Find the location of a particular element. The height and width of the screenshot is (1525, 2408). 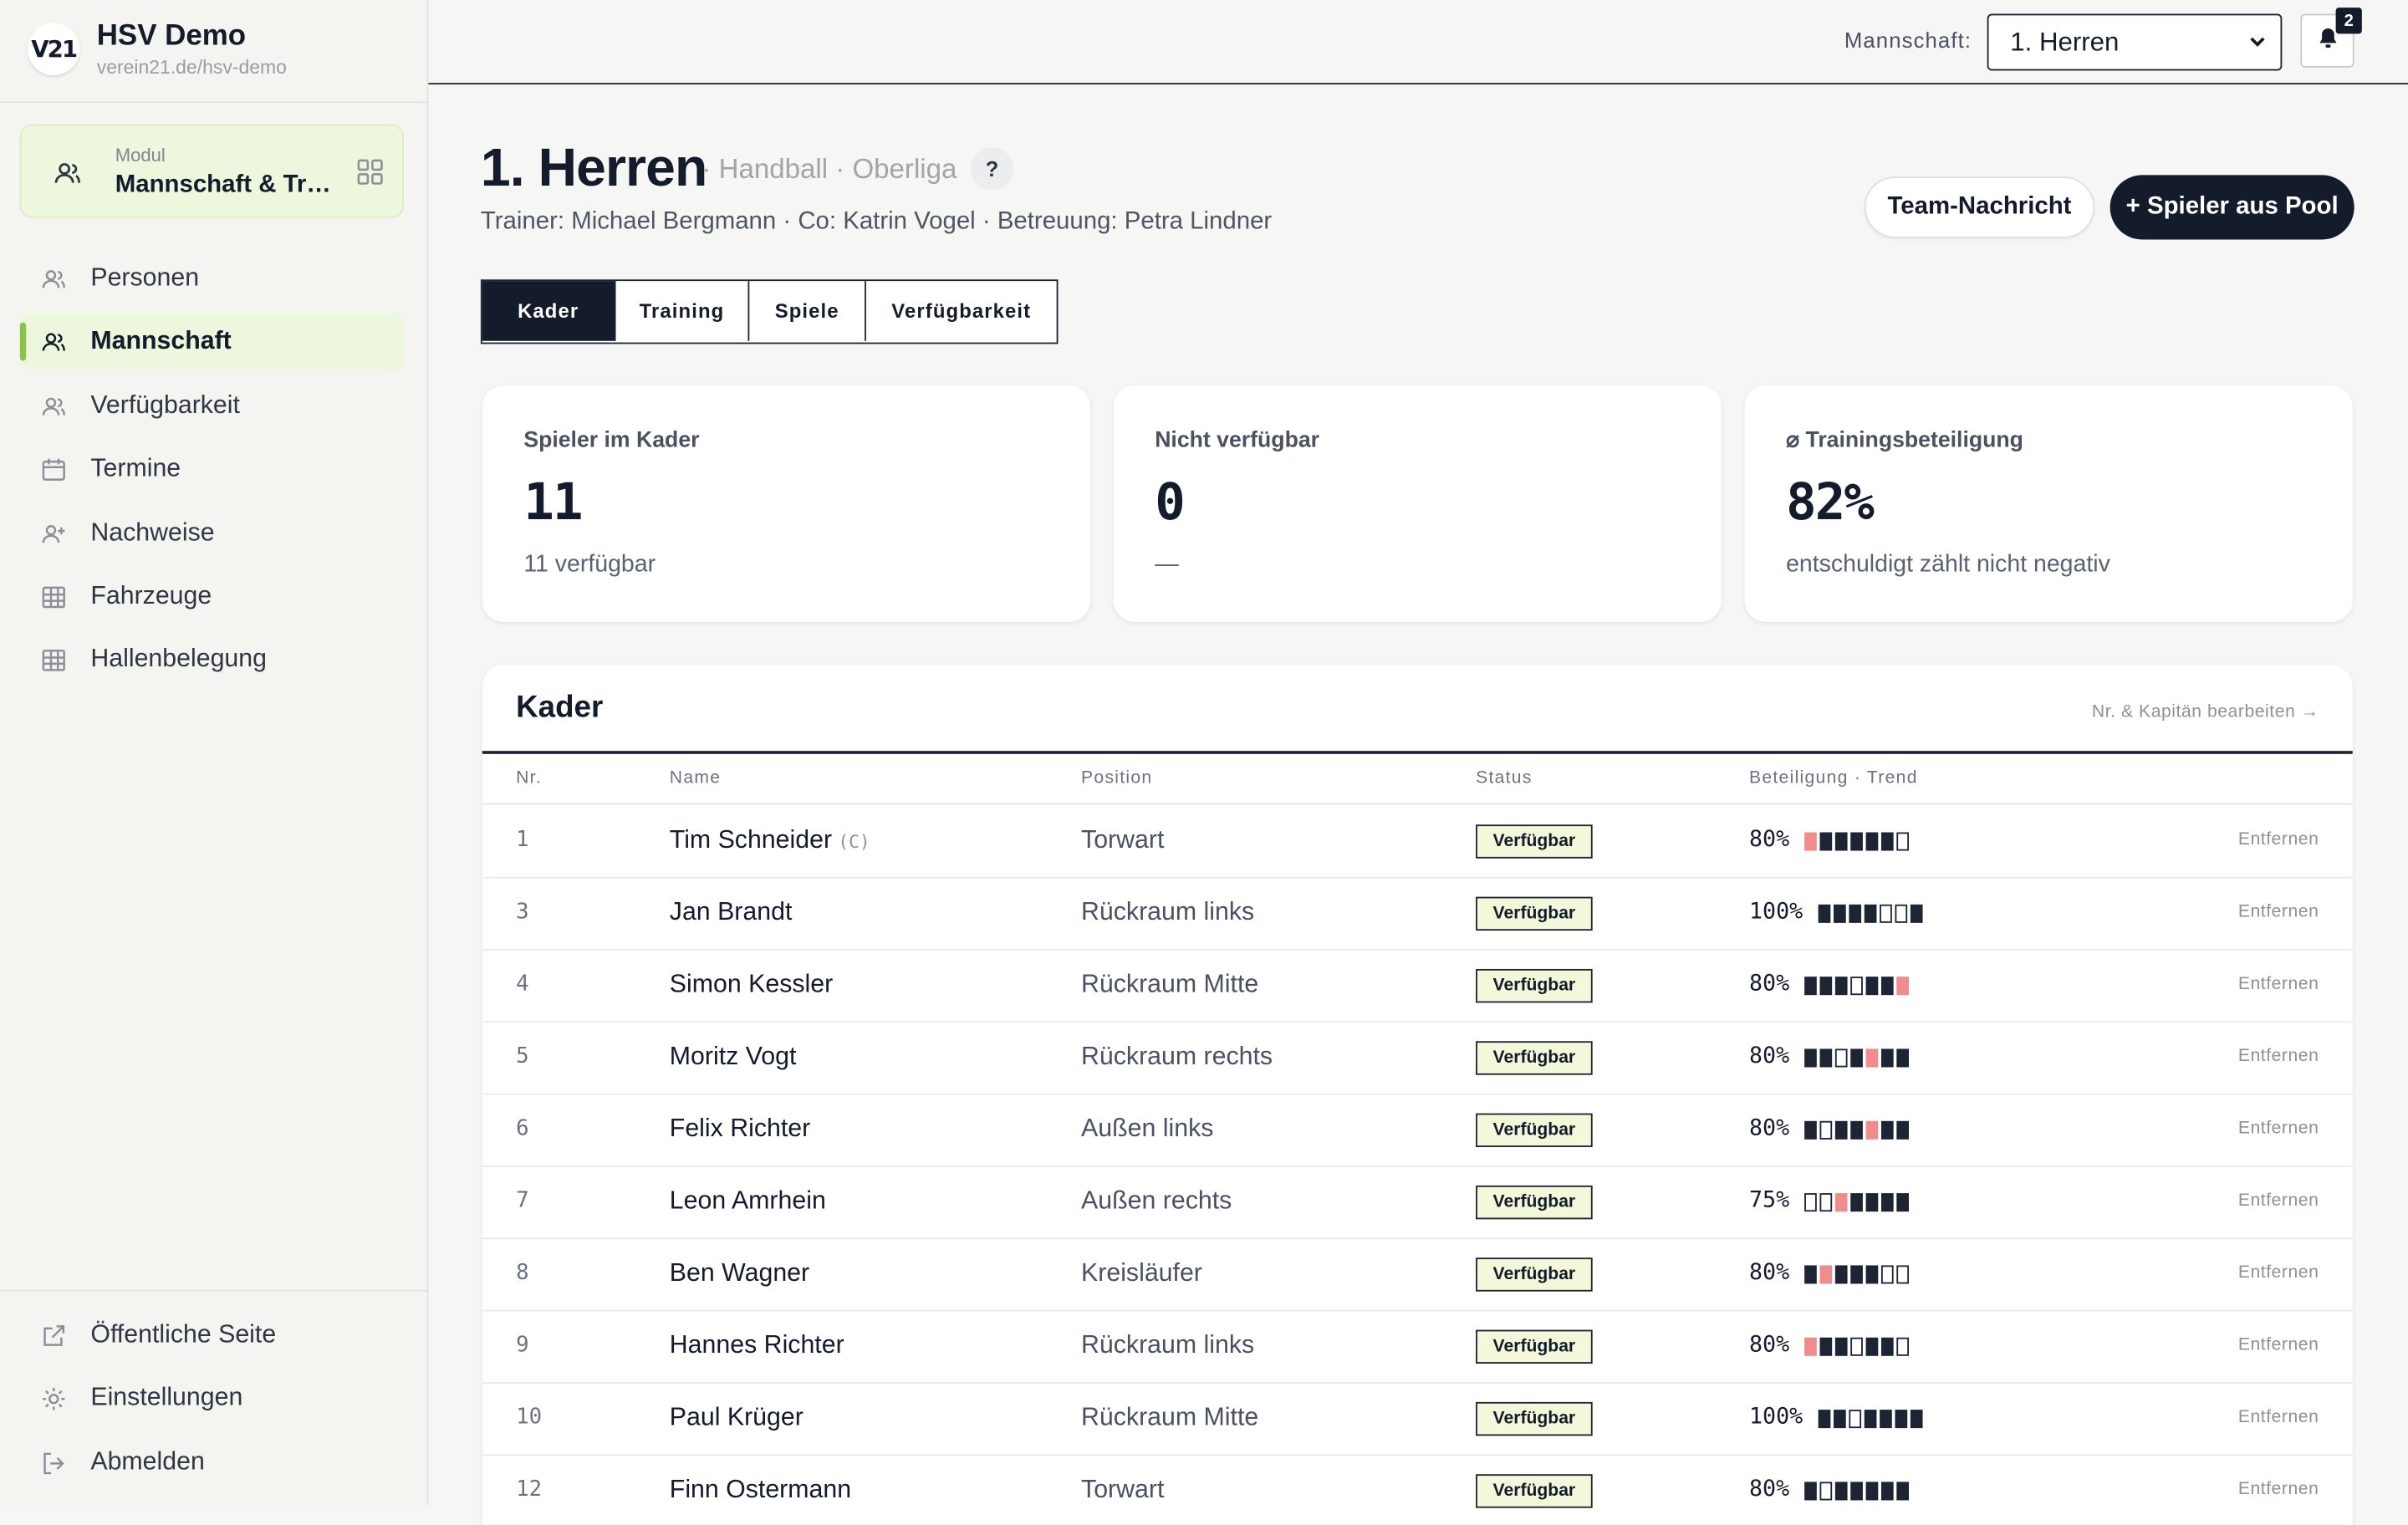

status-badge: Verfügbar is located at coordinates (1535, 1130).